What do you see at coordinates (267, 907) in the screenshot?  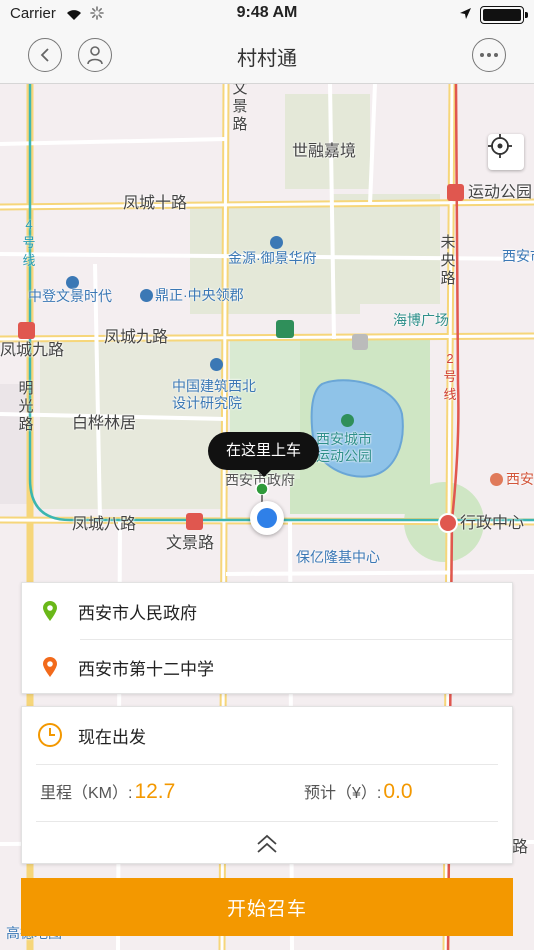 I see `start-calling-car-button: 开始召车` at bounding box center [267, 907].